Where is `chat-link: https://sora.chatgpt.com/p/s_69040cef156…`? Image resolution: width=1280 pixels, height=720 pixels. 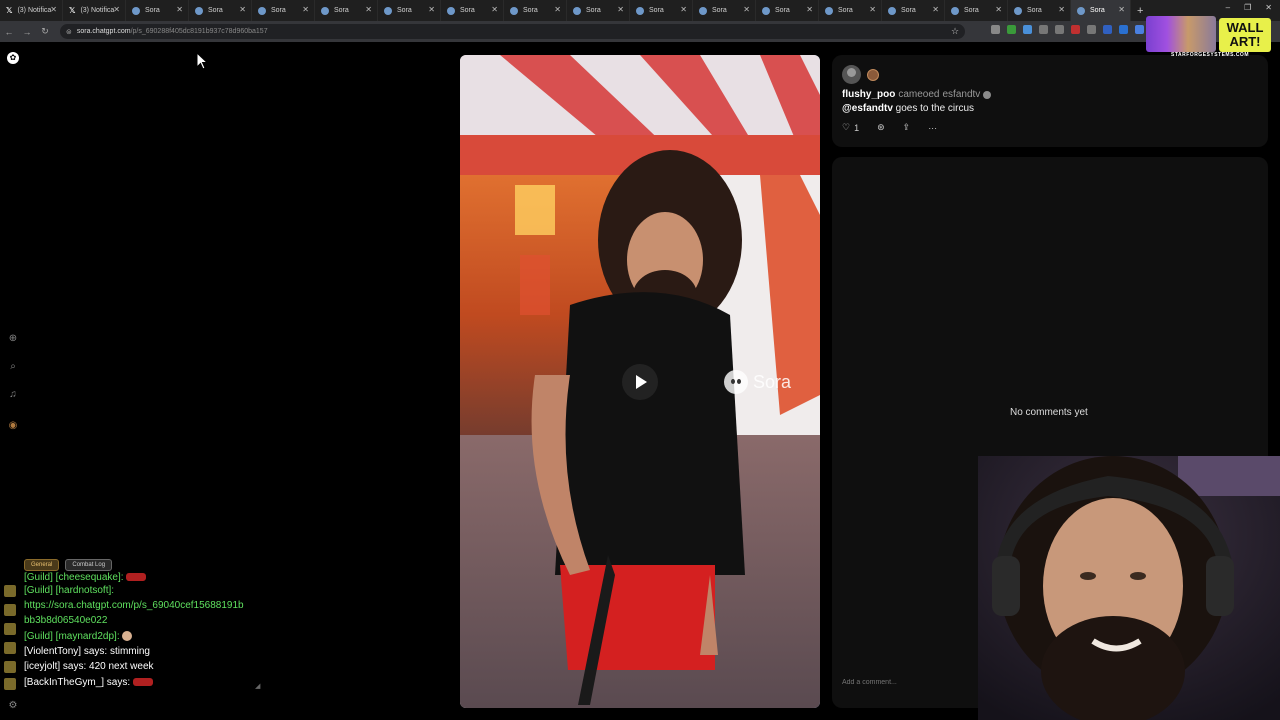
chat-link: https://sora.chatgpt.com/p/s_69040cef156… is located at coordinates (134, 605).